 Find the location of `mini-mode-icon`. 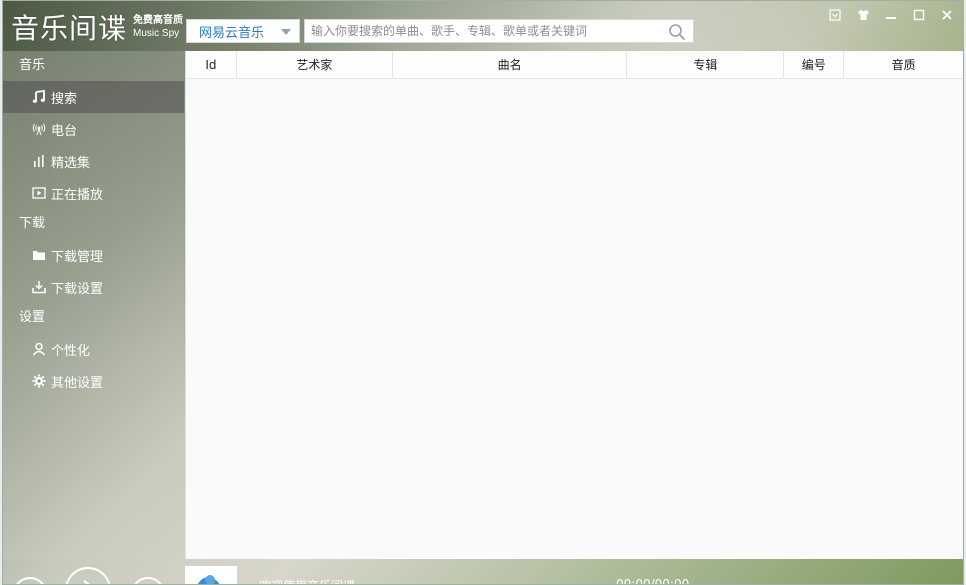

mini-mode-icon is located at coordinates (835, 15).